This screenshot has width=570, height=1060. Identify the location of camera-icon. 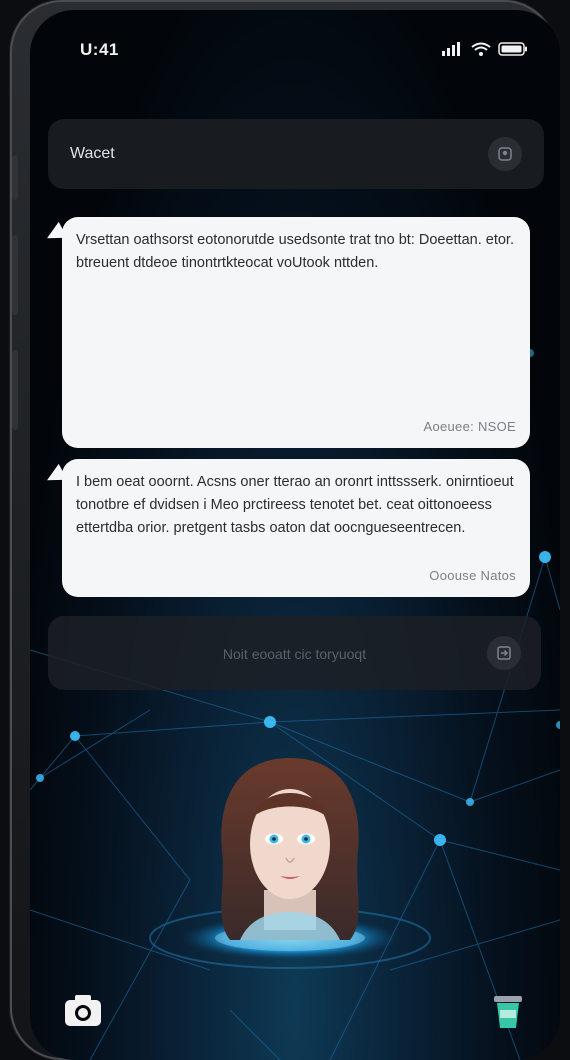
(83, 1010).